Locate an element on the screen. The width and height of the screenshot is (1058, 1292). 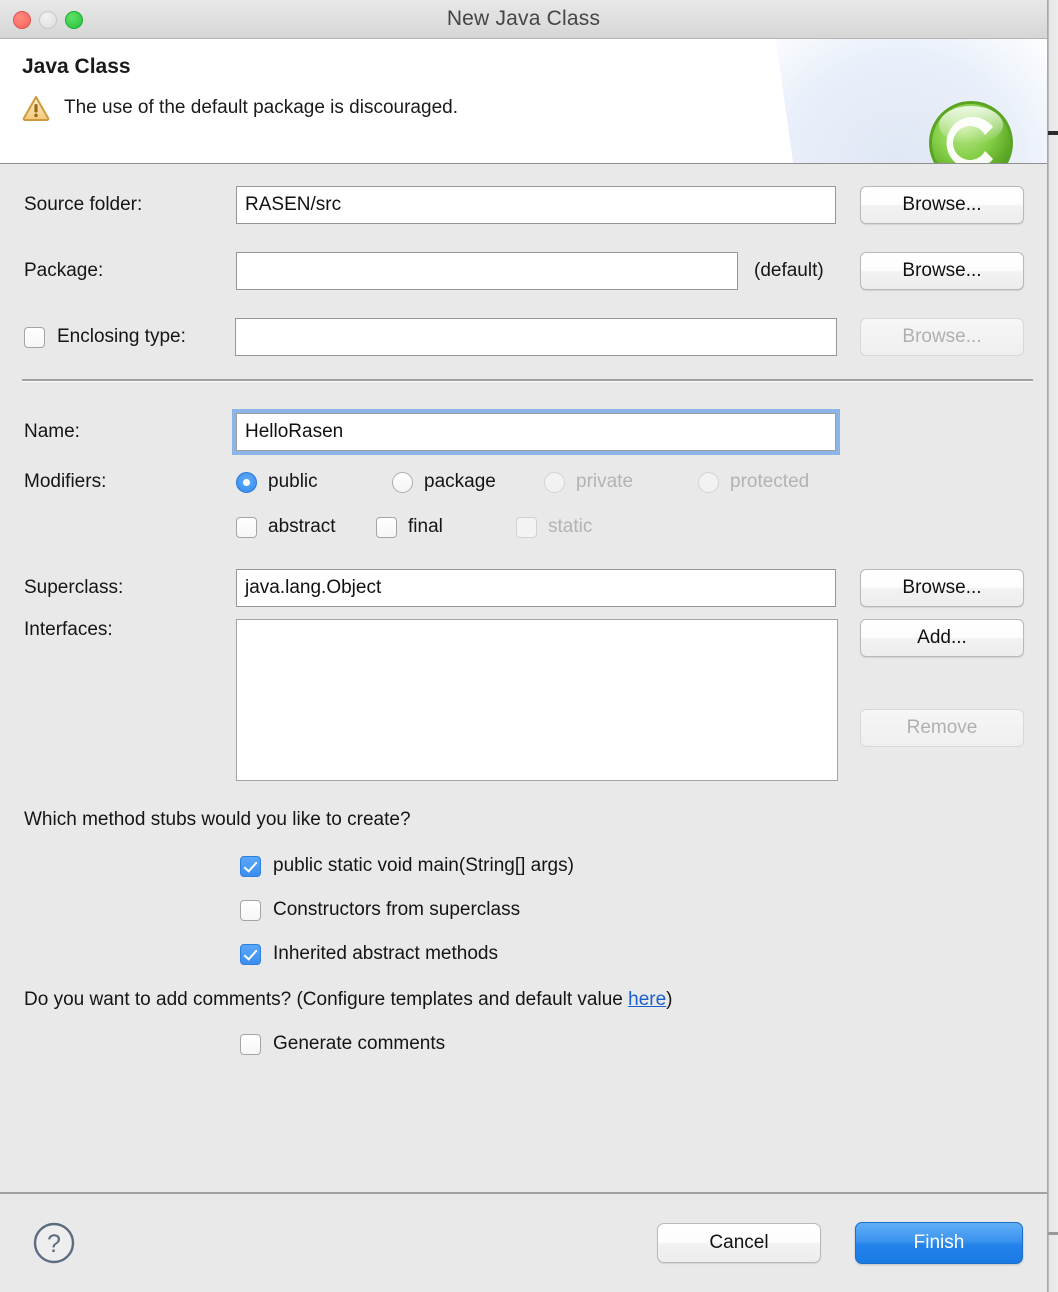
checkbox-constructors-indicator is located at coordinates (250, 910).